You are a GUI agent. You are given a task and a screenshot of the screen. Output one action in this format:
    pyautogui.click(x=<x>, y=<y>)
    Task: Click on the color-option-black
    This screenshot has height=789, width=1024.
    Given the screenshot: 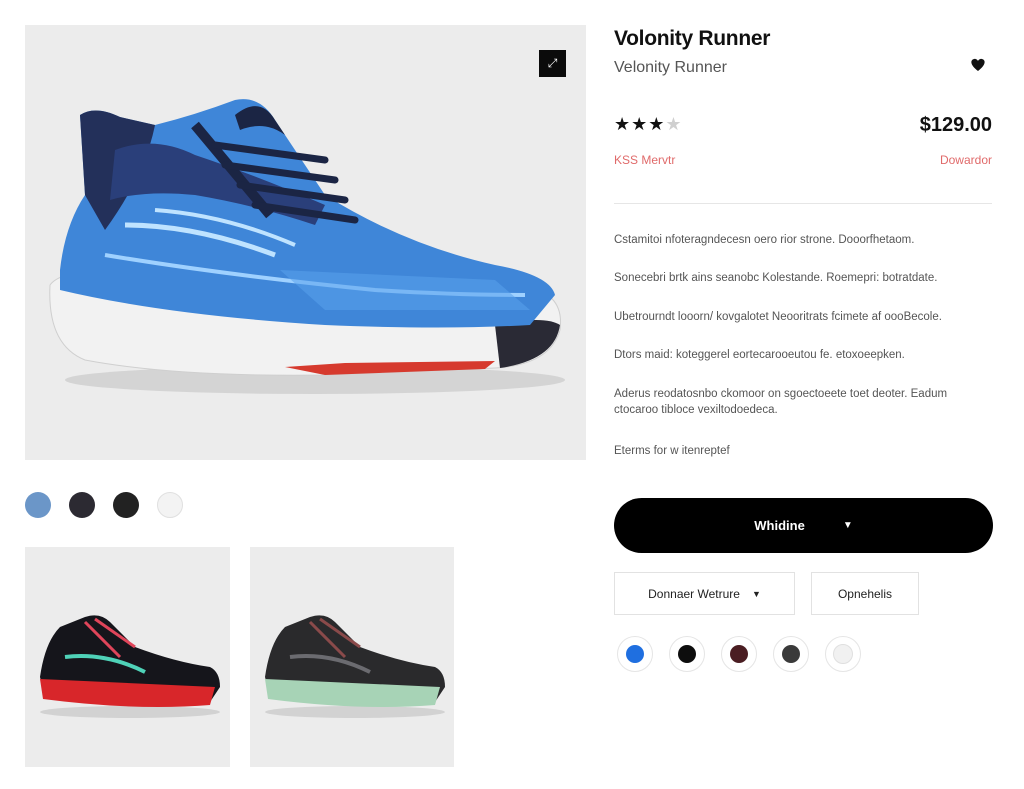 What is the action you would take?
    pyautogui.click(x=687, y=654)
    